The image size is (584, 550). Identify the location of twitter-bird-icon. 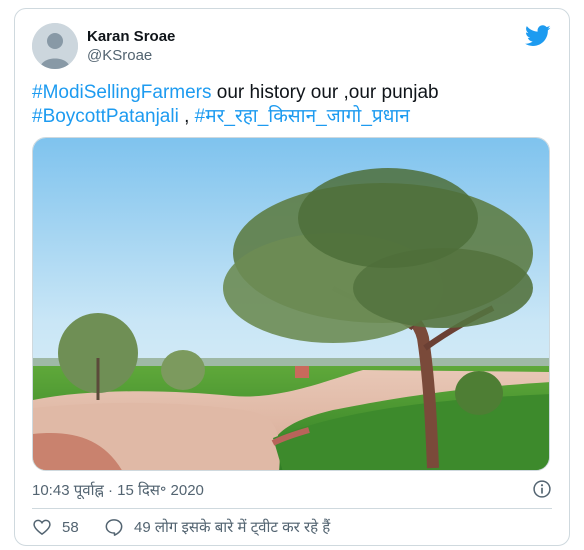
(538, 36).